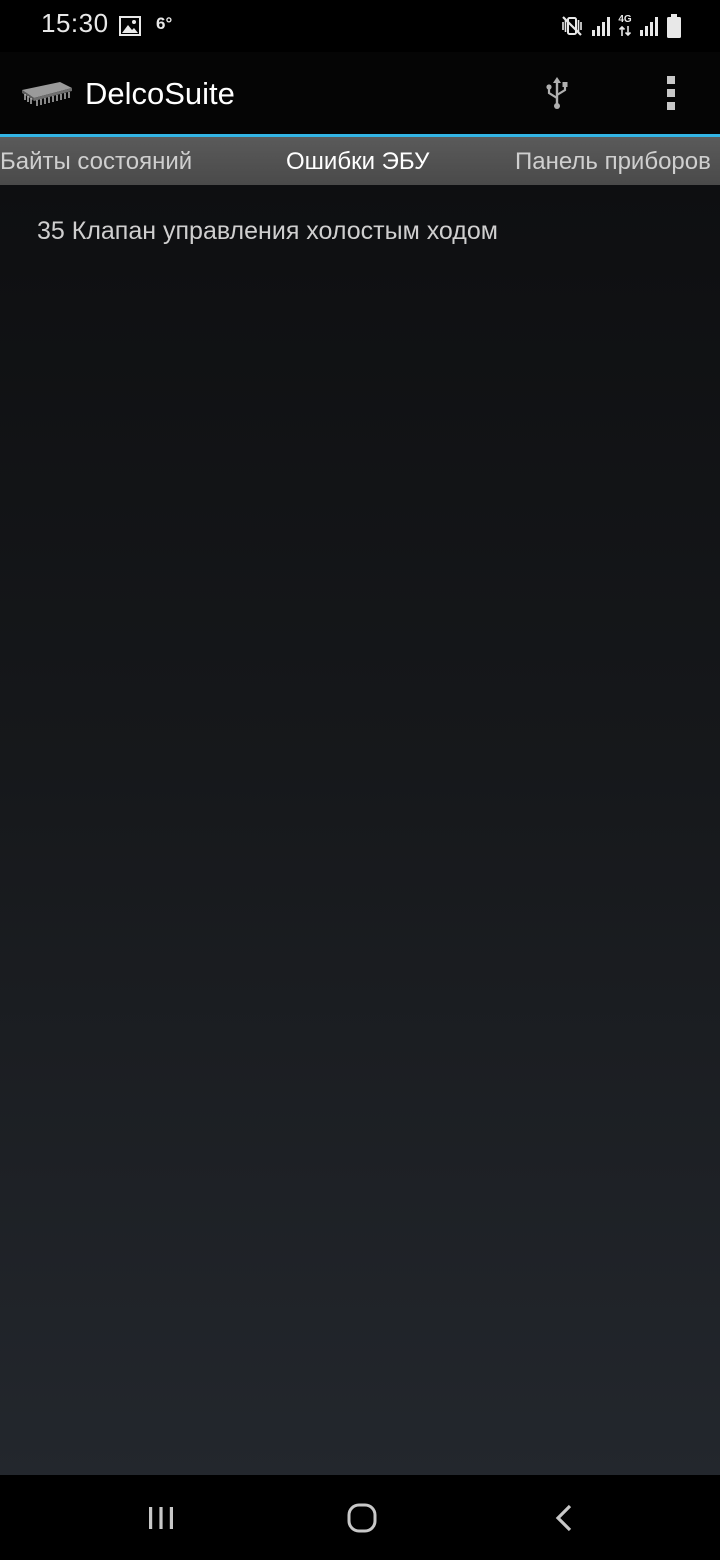 The image size is (720, 1560). Describe the element at coordinates (160, 93) in the screenshot. I see `app-title: DelcoSuite` at that location.